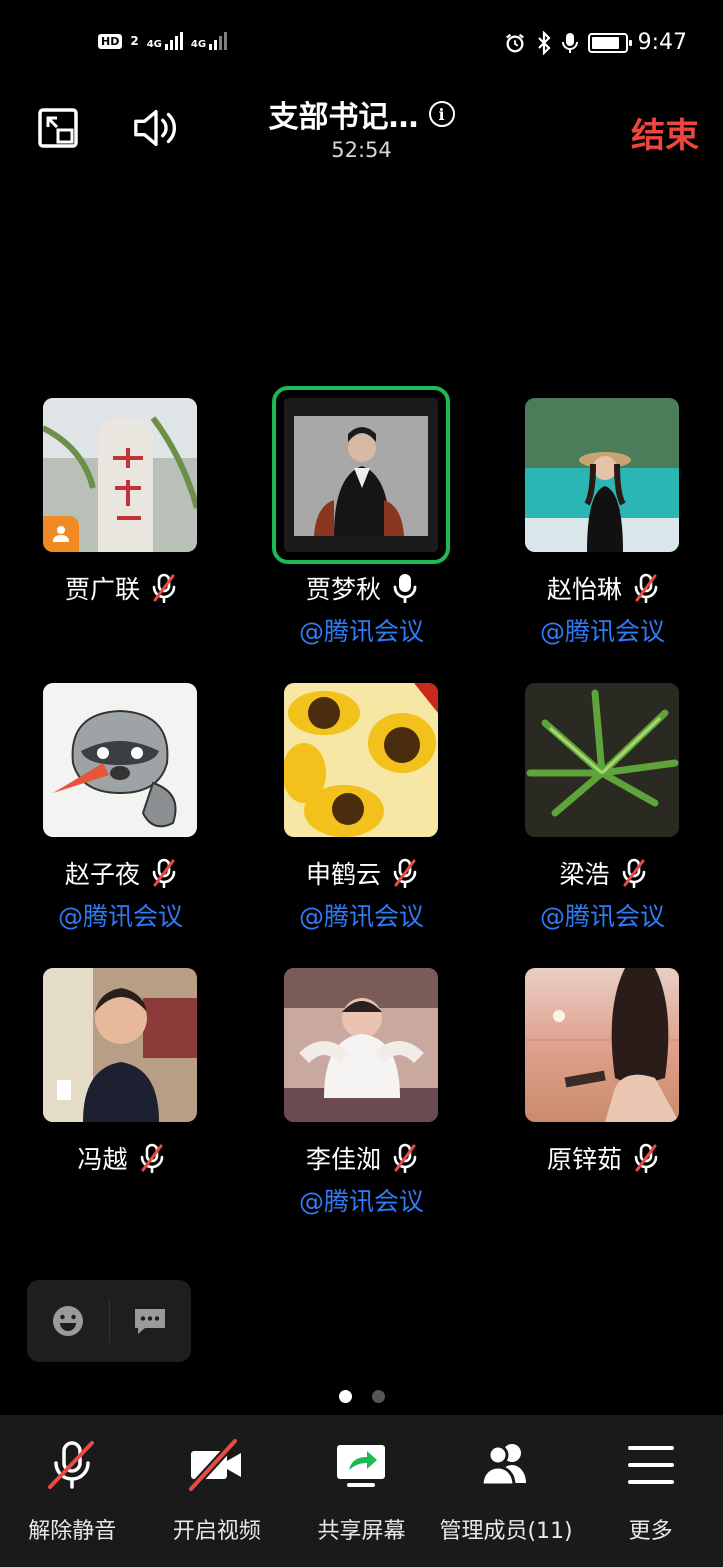 The width and height of the screenshot is (723, 1567). What do you see at coordinates (102, 1159) in the screenshot?
I see `participant-name: 冯越` at bounding box center [102, 1159].